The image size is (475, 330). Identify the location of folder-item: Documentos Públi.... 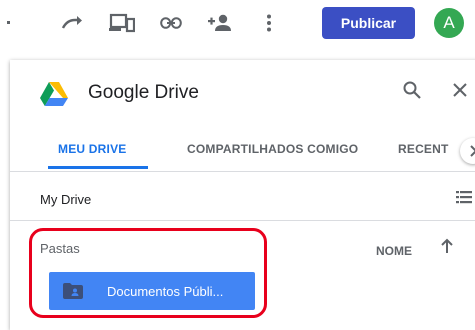
(152, 291).